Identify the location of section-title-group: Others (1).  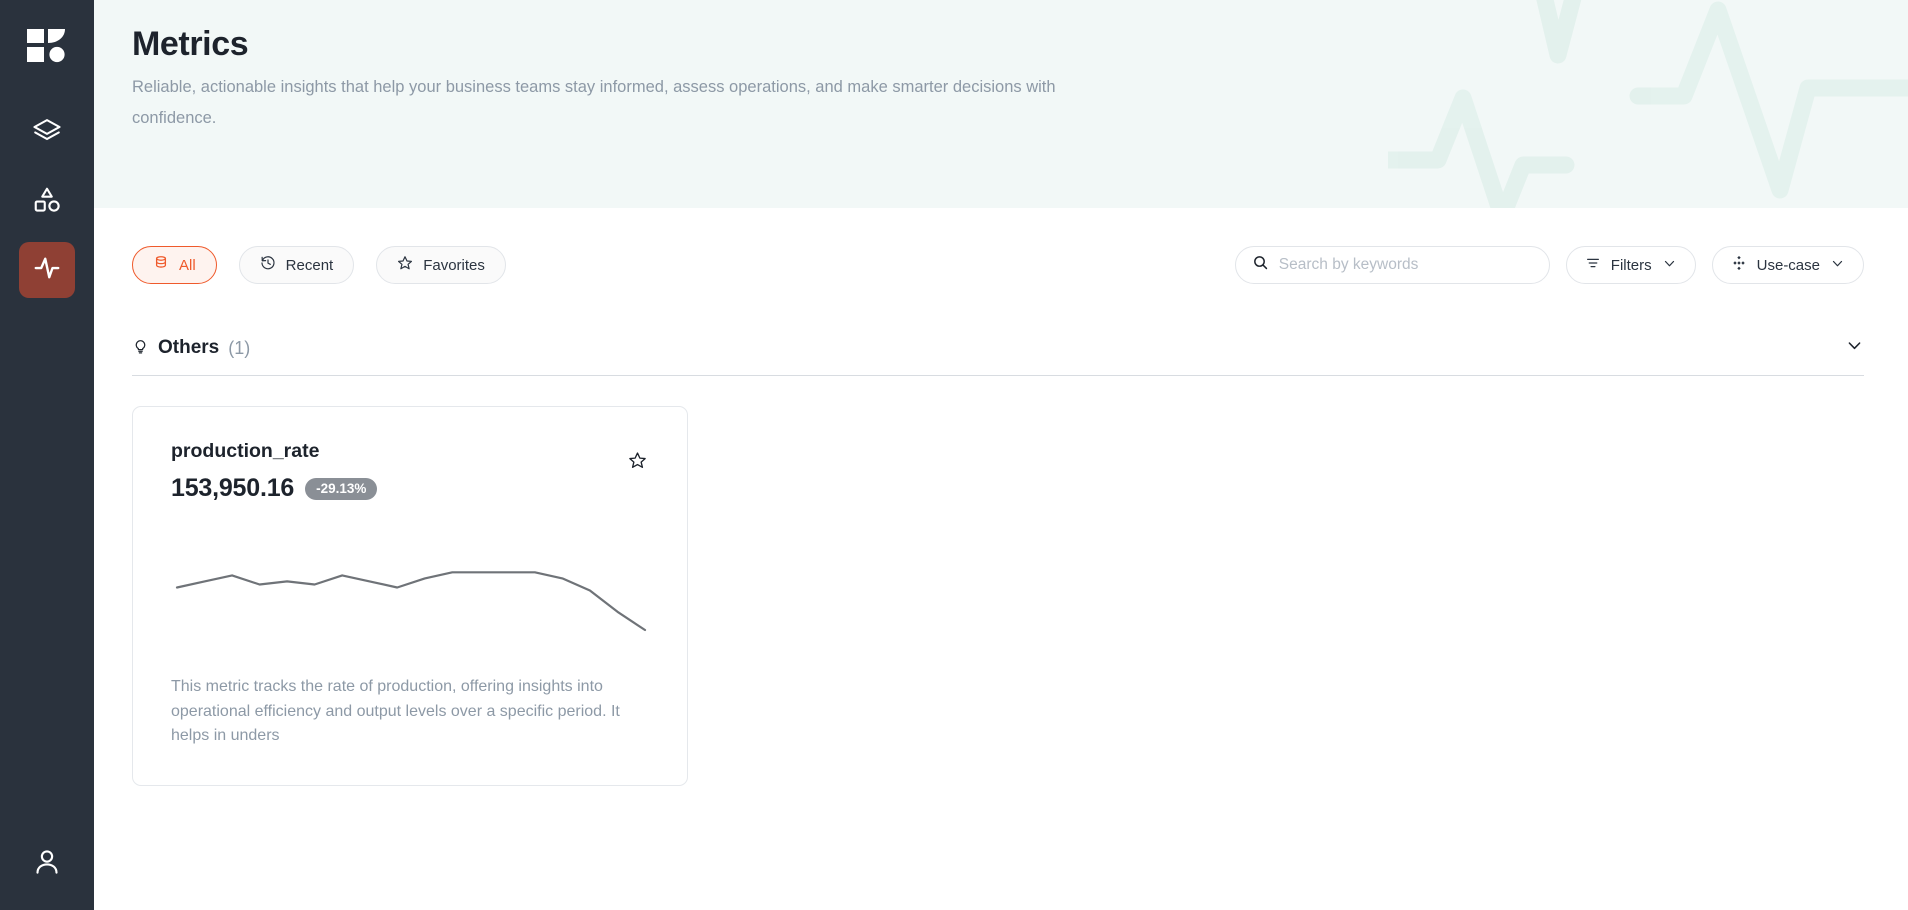
(191, 348).